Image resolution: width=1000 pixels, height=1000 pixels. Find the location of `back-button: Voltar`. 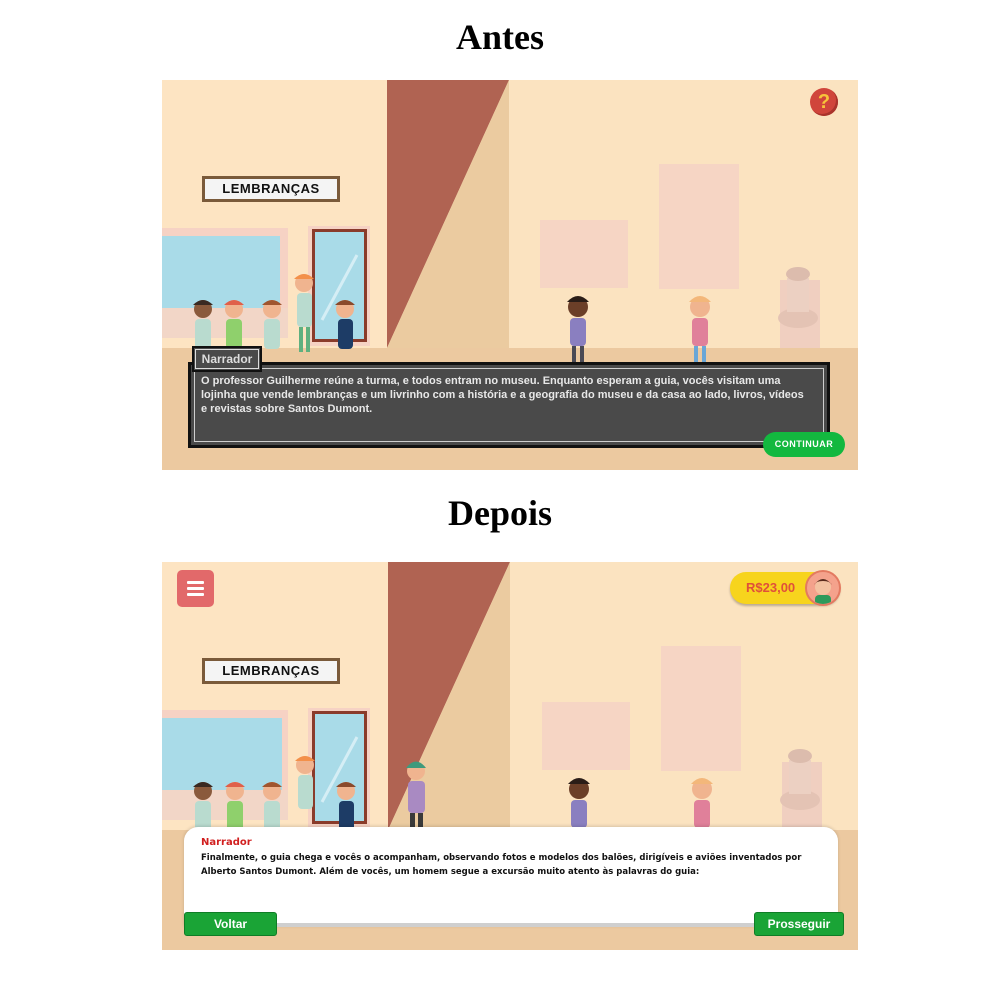

back-button: Voltar is located at coordinates (230, 924).